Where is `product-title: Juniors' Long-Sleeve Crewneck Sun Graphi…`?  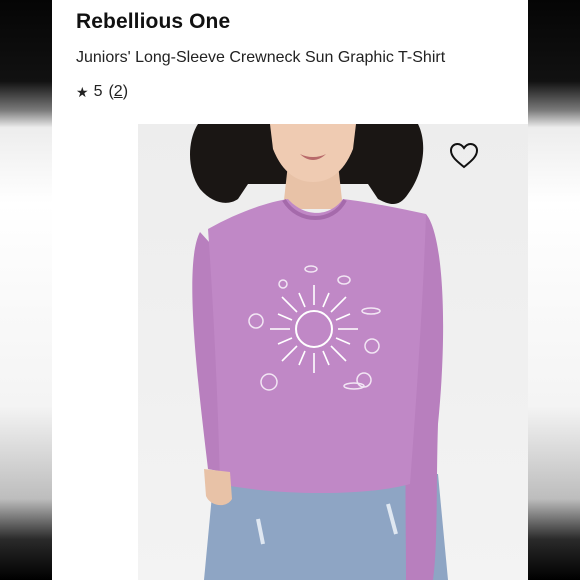 product-title: Juniors' Long-Sleeve Crewneck Sun Graphi… is located at coordinates (261, 57).